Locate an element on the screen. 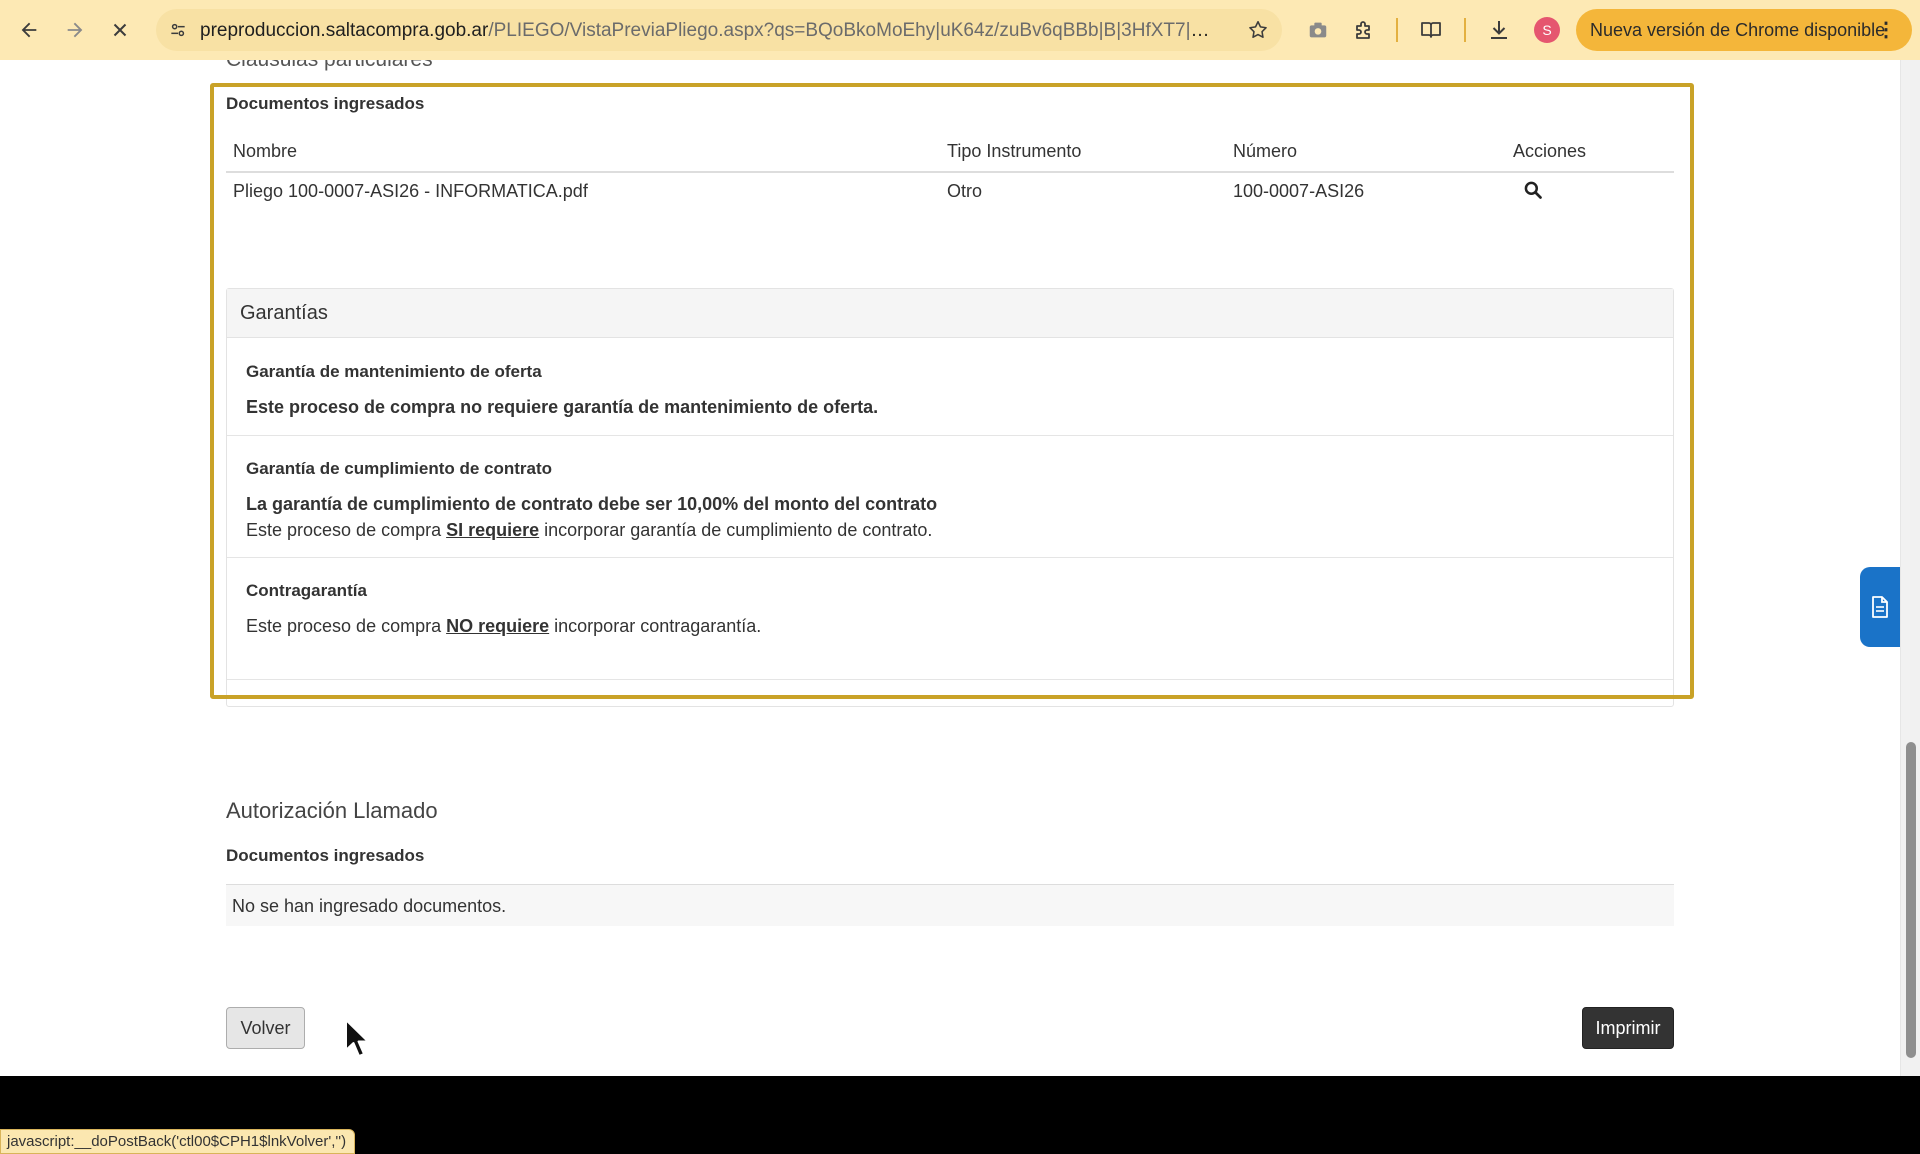  download-icon is located at coordinates (1499, 30).